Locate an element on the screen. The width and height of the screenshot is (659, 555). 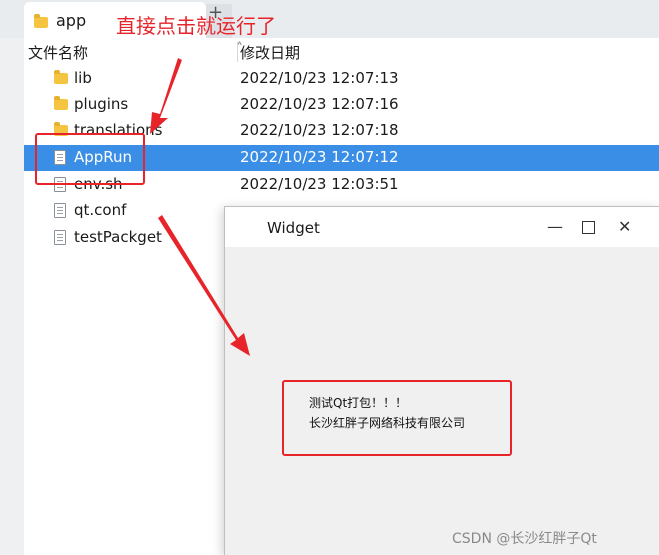
column-header-modified: 修改日期 is located at coordinates (270, 52).